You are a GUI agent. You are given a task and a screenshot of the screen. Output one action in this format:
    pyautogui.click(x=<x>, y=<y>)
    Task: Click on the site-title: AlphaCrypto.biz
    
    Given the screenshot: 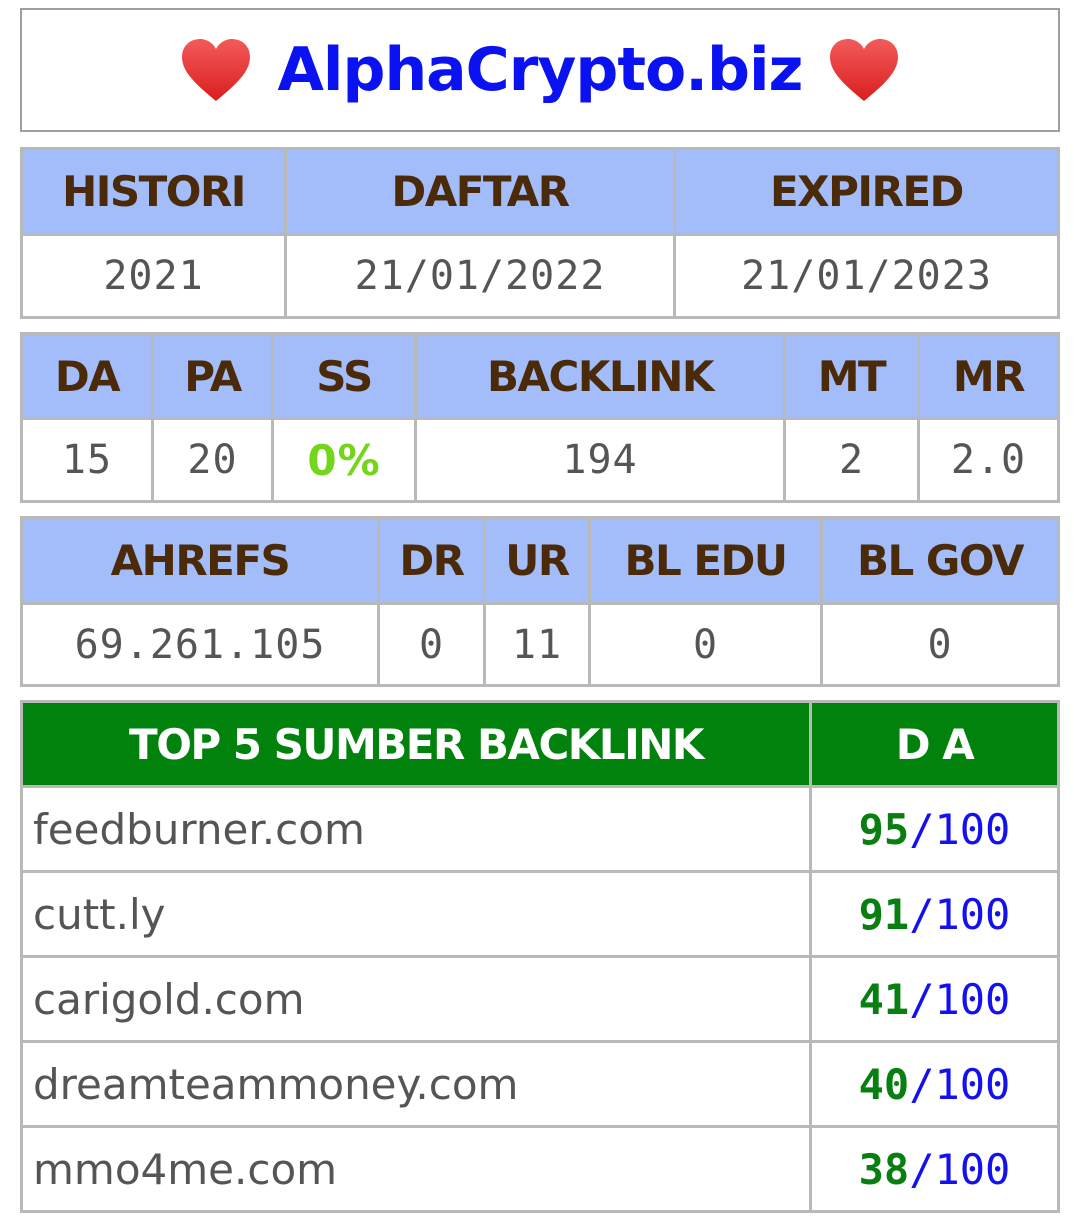 What is the action you would take?
    pyautogui.click(x=540, y=70)
    